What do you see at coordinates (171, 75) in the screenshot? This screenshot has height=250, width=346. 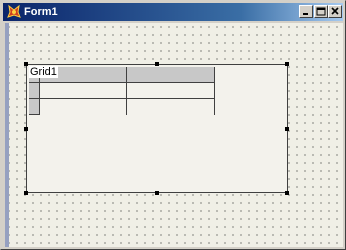 I see `grid-fixed-header-cell` at bounding box center [171, 75].